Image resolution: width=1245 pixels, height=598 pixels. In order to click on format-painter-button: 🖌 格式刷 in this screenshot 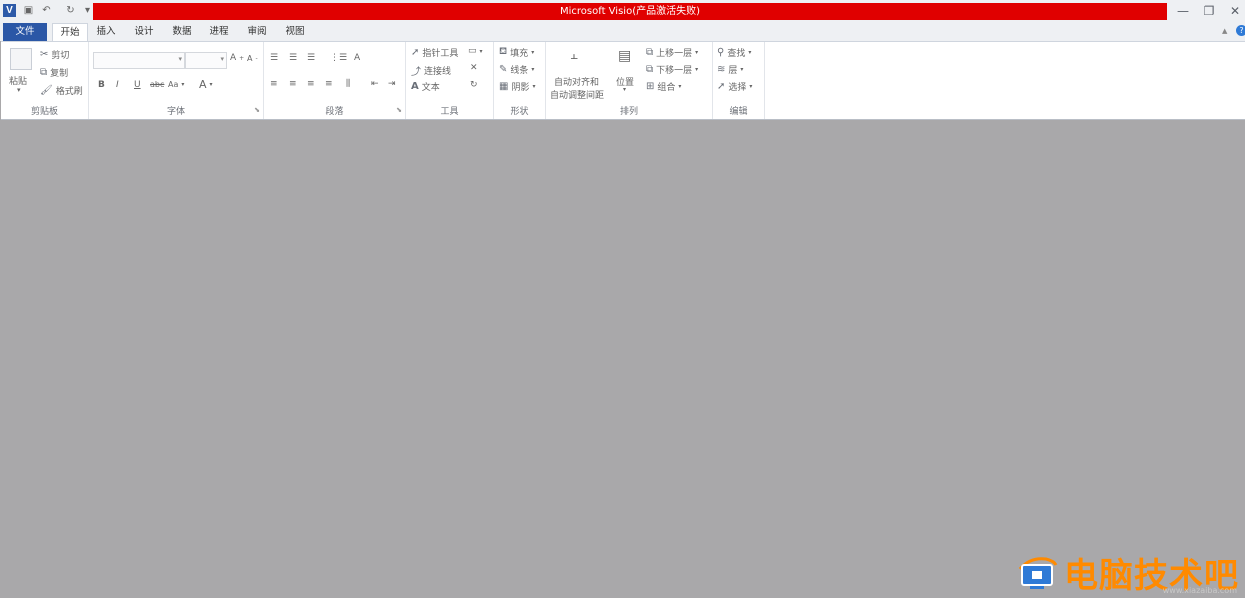, I will do `click(61, 90)`.